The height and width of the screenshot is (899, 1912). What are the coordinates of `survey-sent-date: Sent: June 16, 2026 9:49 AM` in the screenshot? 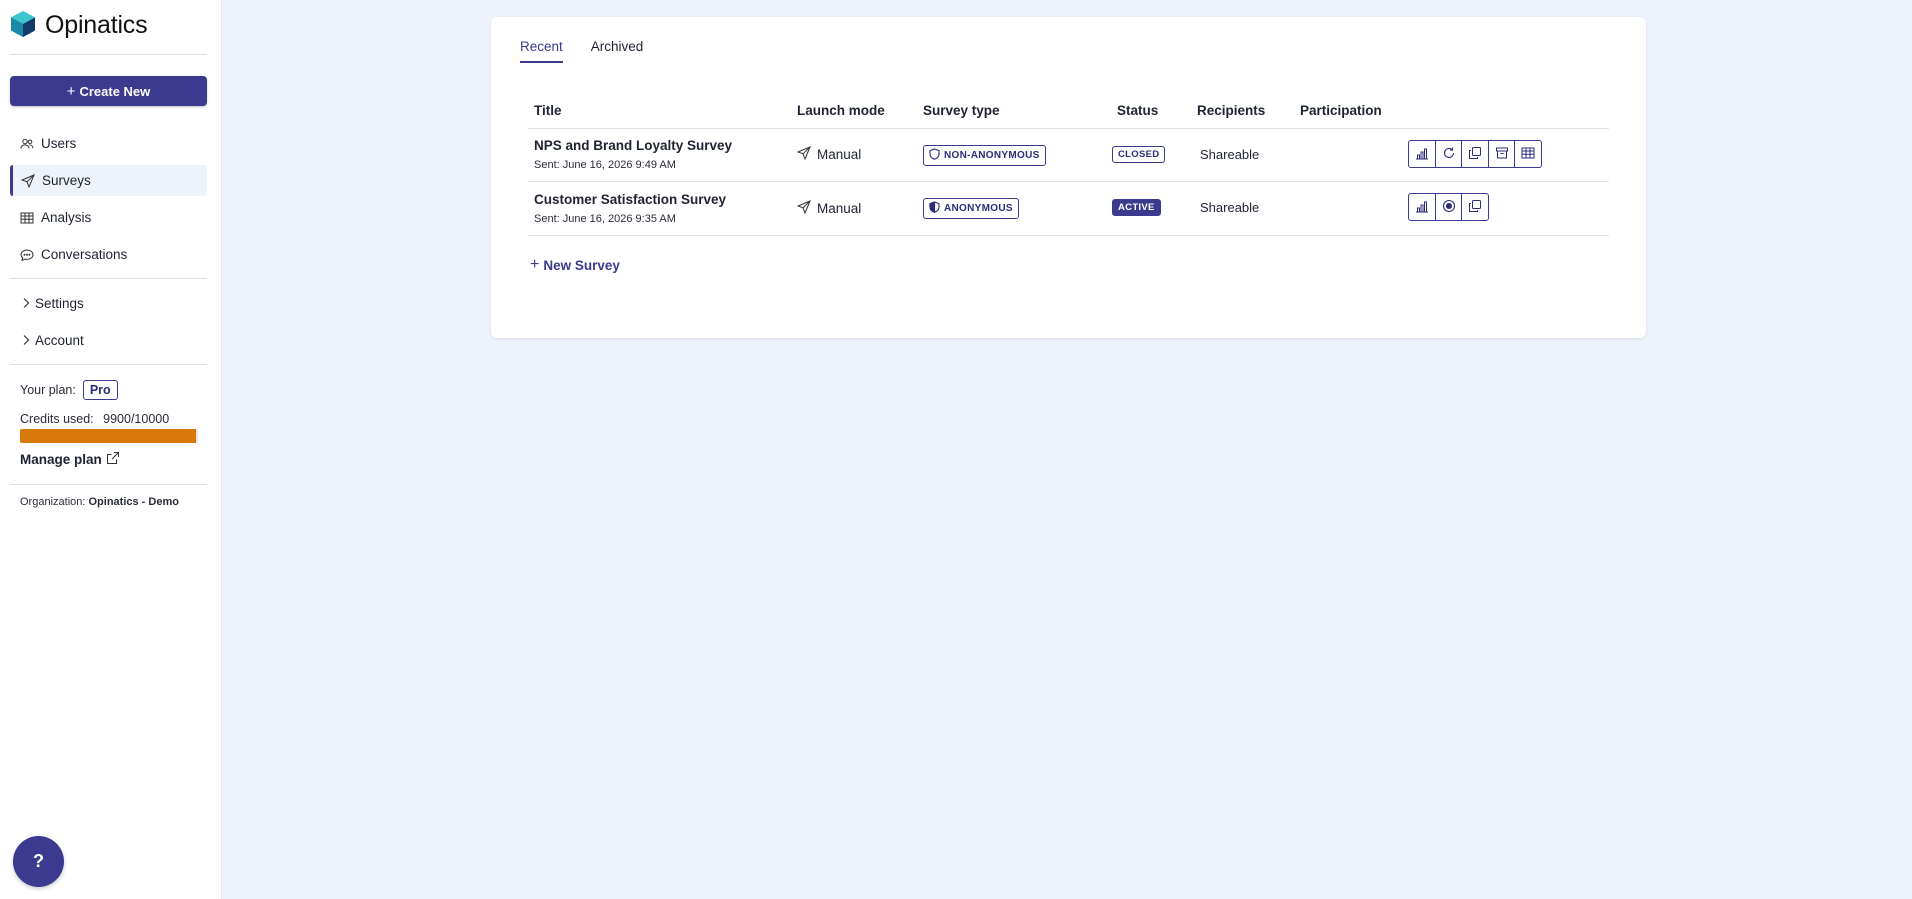 It's located at (605, 165).